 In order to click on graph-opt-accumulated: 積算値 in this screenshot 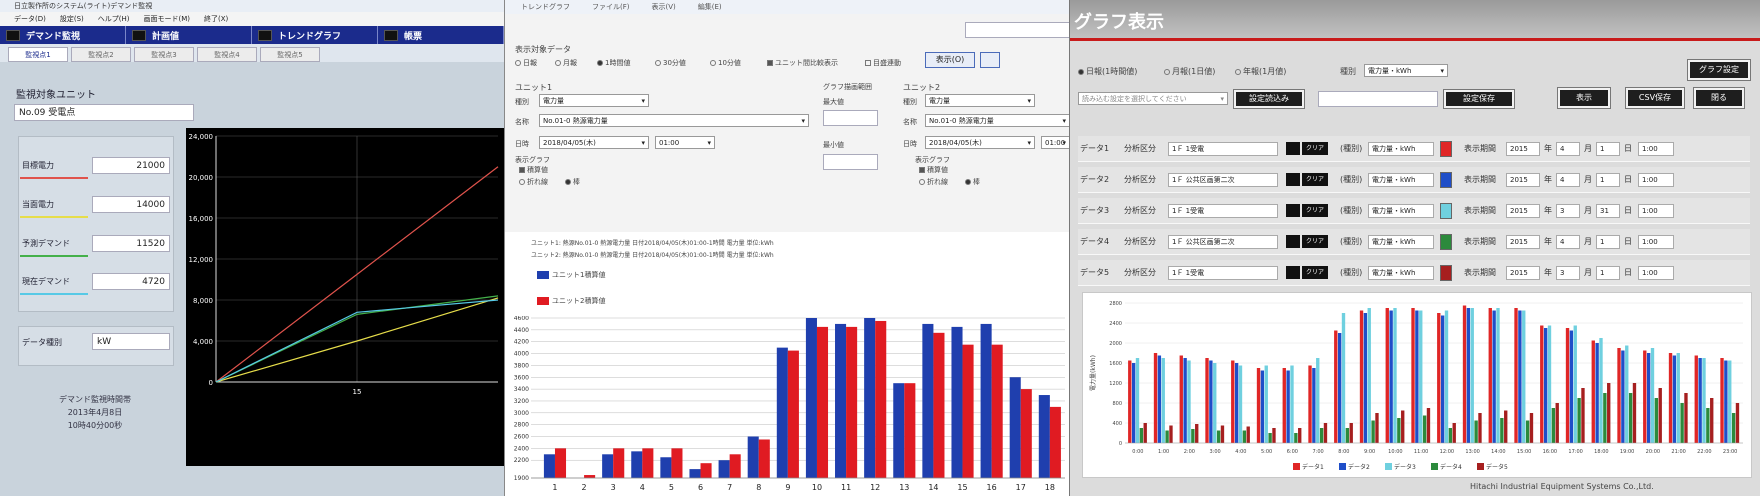, I will do `click(533, 170)`.